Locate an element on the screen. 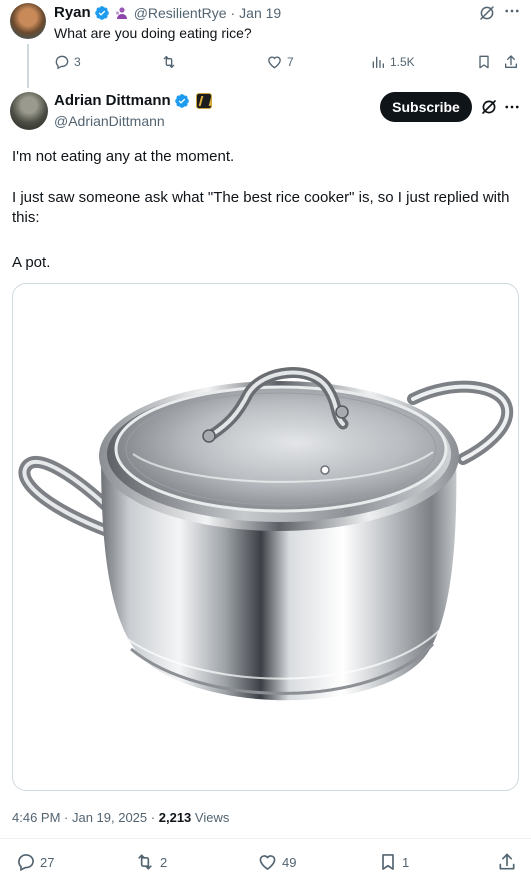  repost-button is located at coordinates (169, 62).